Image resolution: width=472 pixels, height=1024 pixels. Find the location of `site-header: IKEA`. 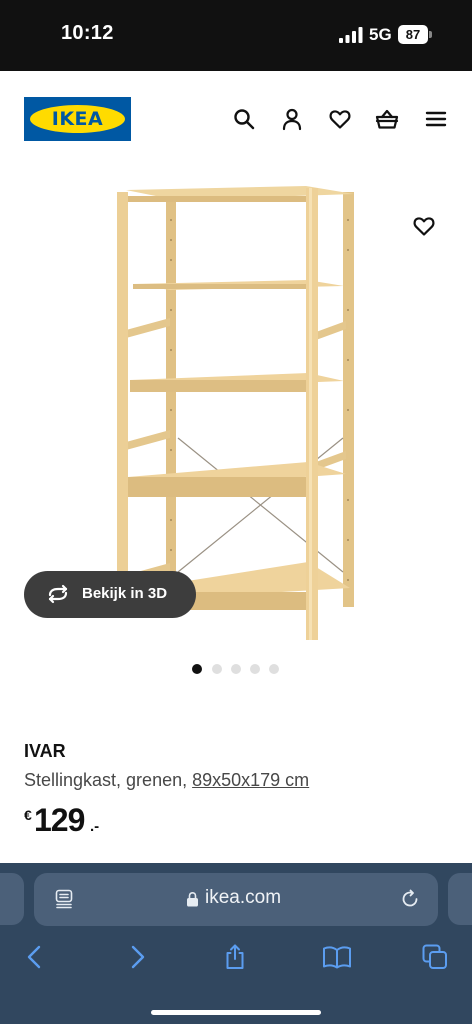

site-header: IKEA is located at coordinates (236, 121).